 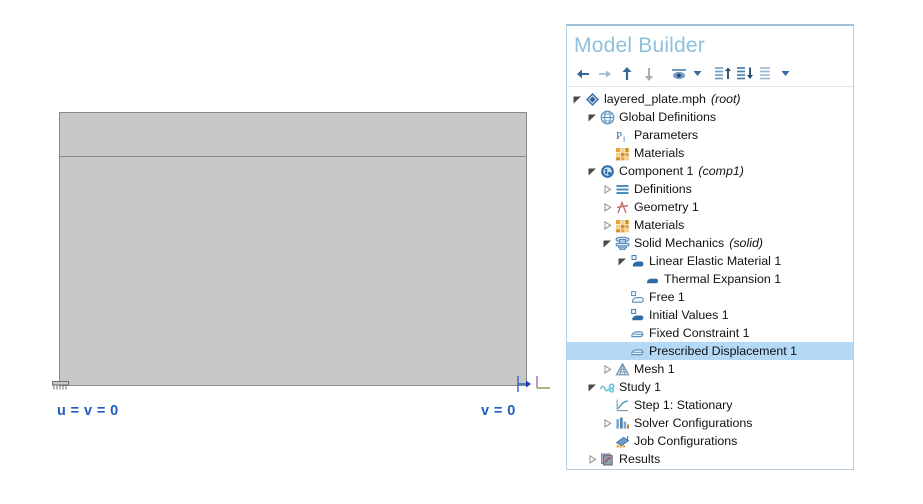 What do you see at coordinates (607, 459) in the screenshot?
I see `results-icon` at bounding box center [607, 459].